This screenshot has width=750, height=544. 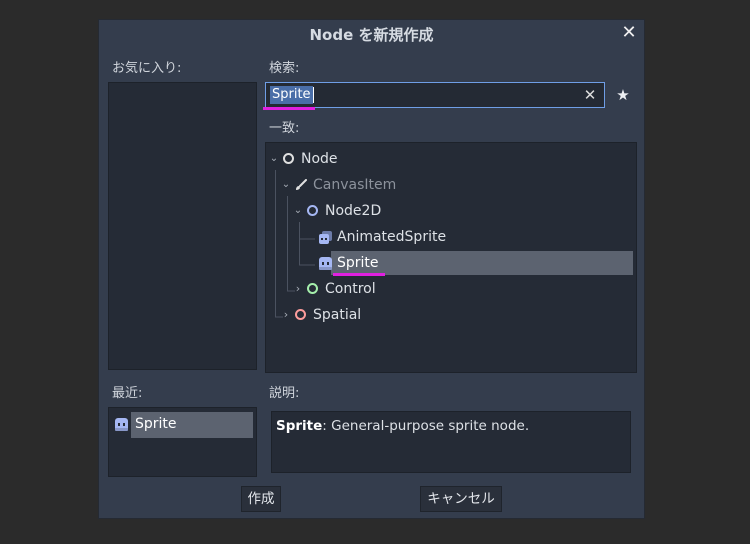 I want to click on tree-item-label: Spatial, so click(x=337, y=315).